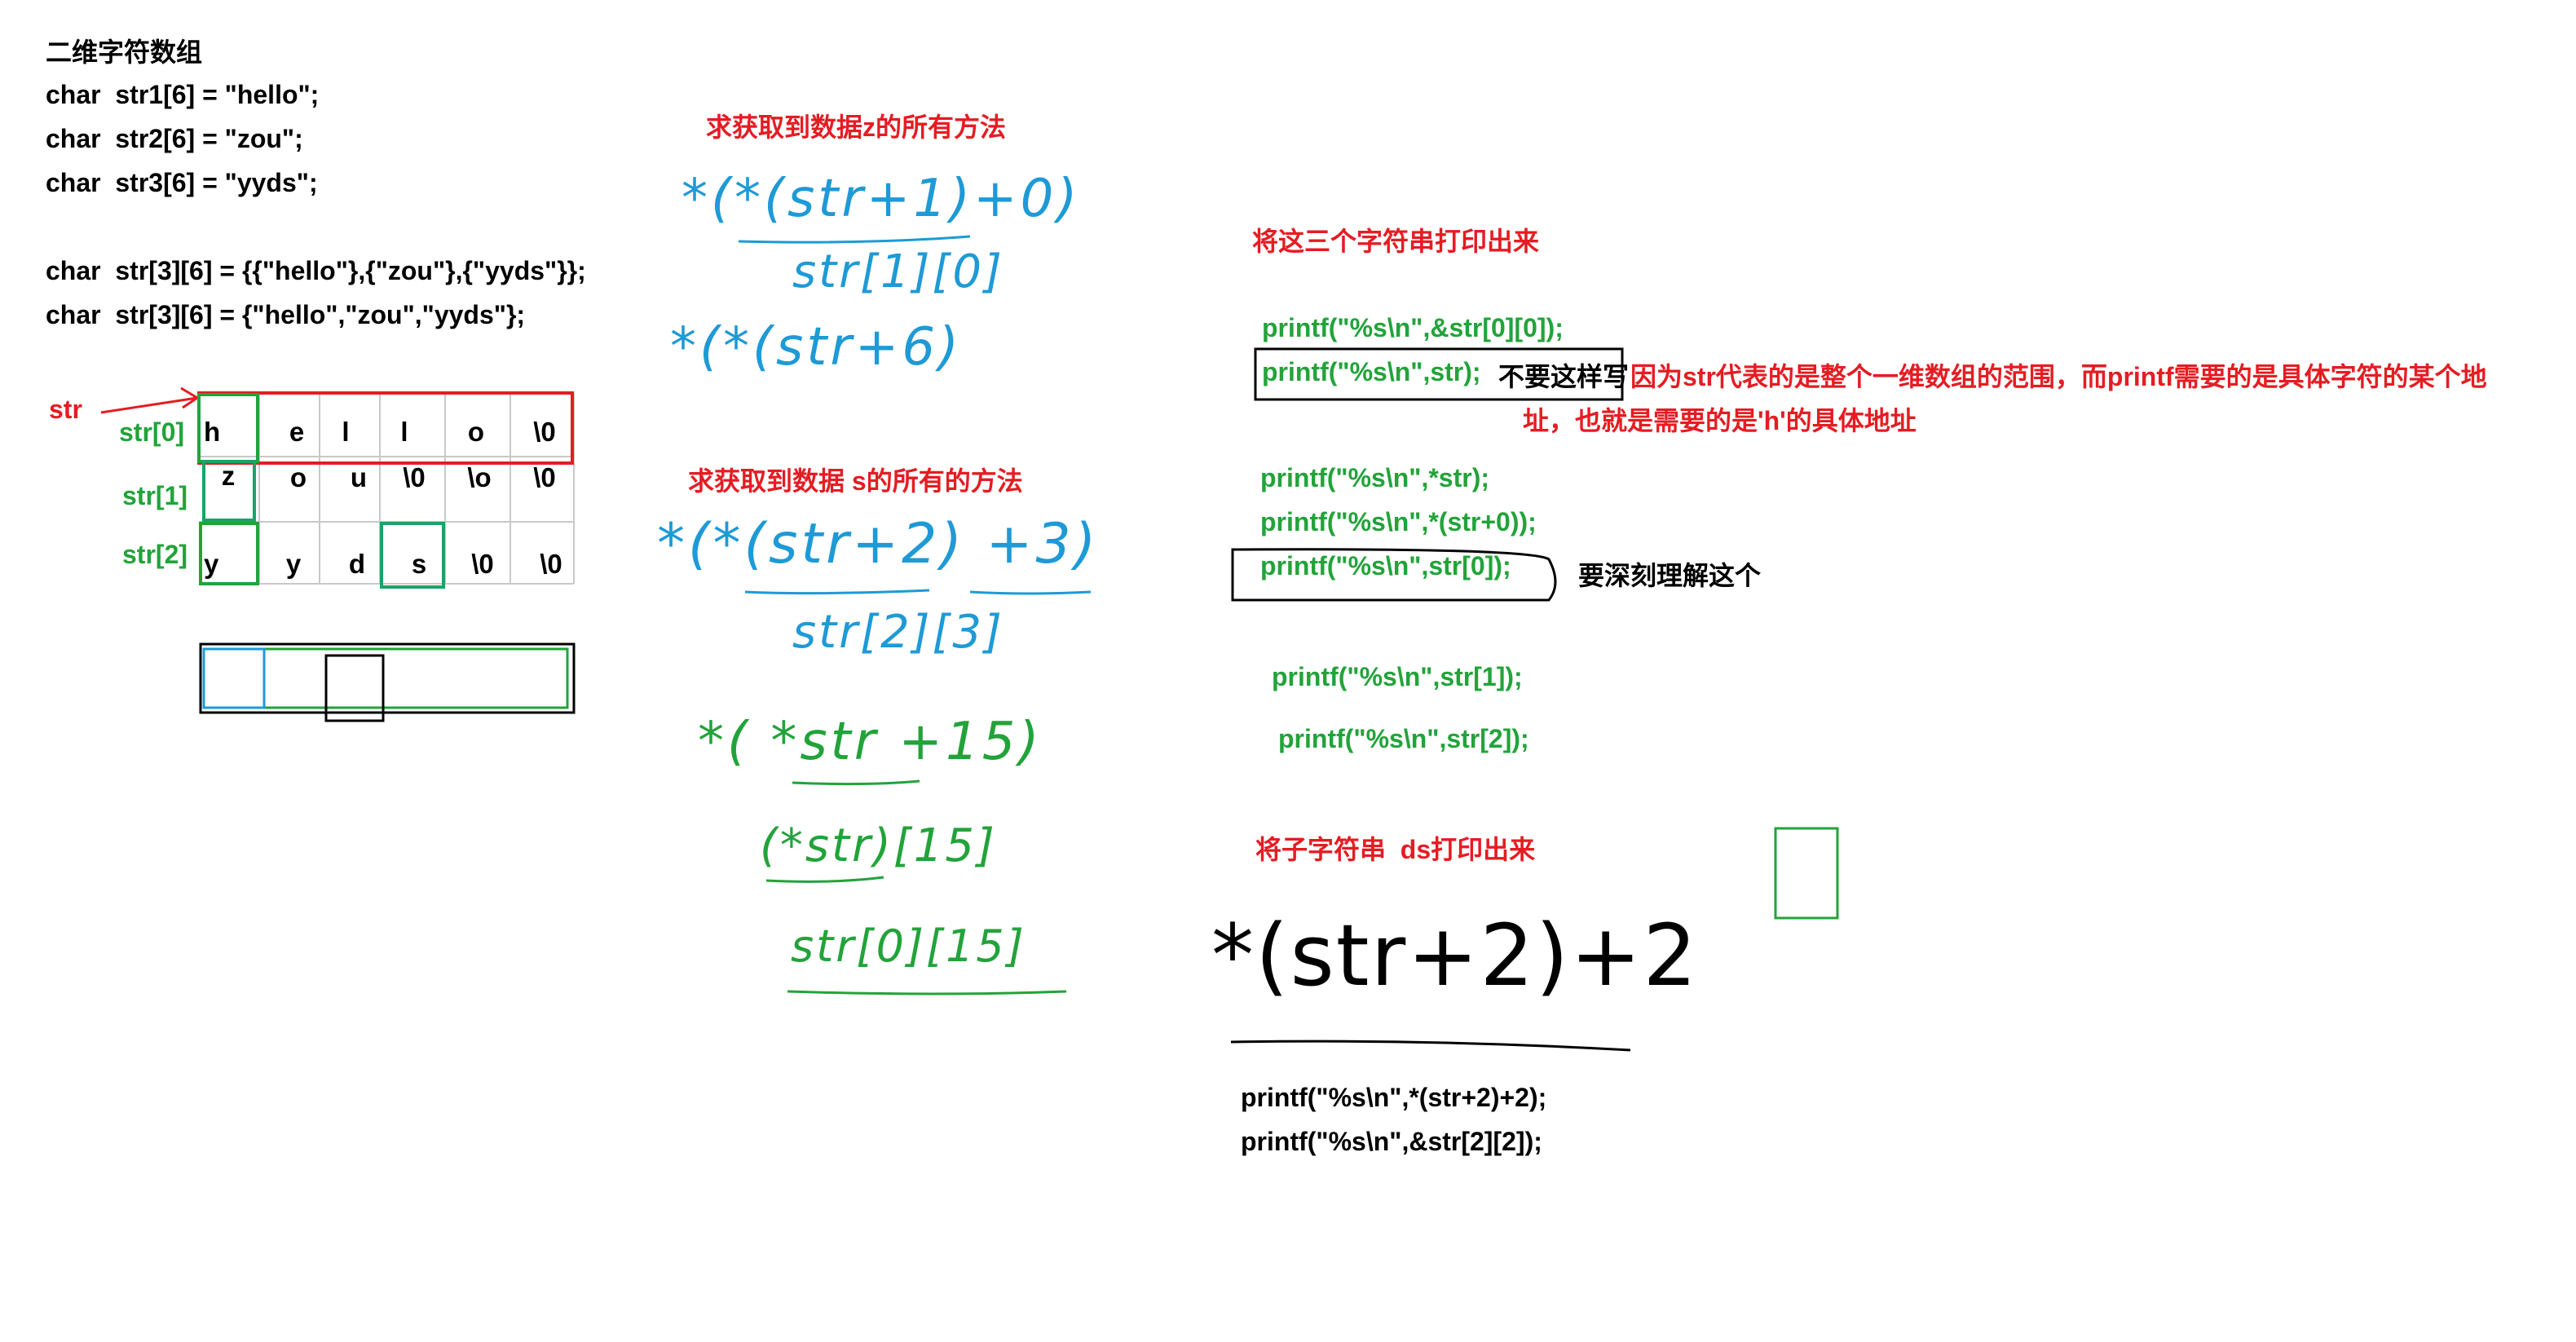  Describe the element at coordinates (1439, 374) in the screenshot. I see `no-write-box` at that location.